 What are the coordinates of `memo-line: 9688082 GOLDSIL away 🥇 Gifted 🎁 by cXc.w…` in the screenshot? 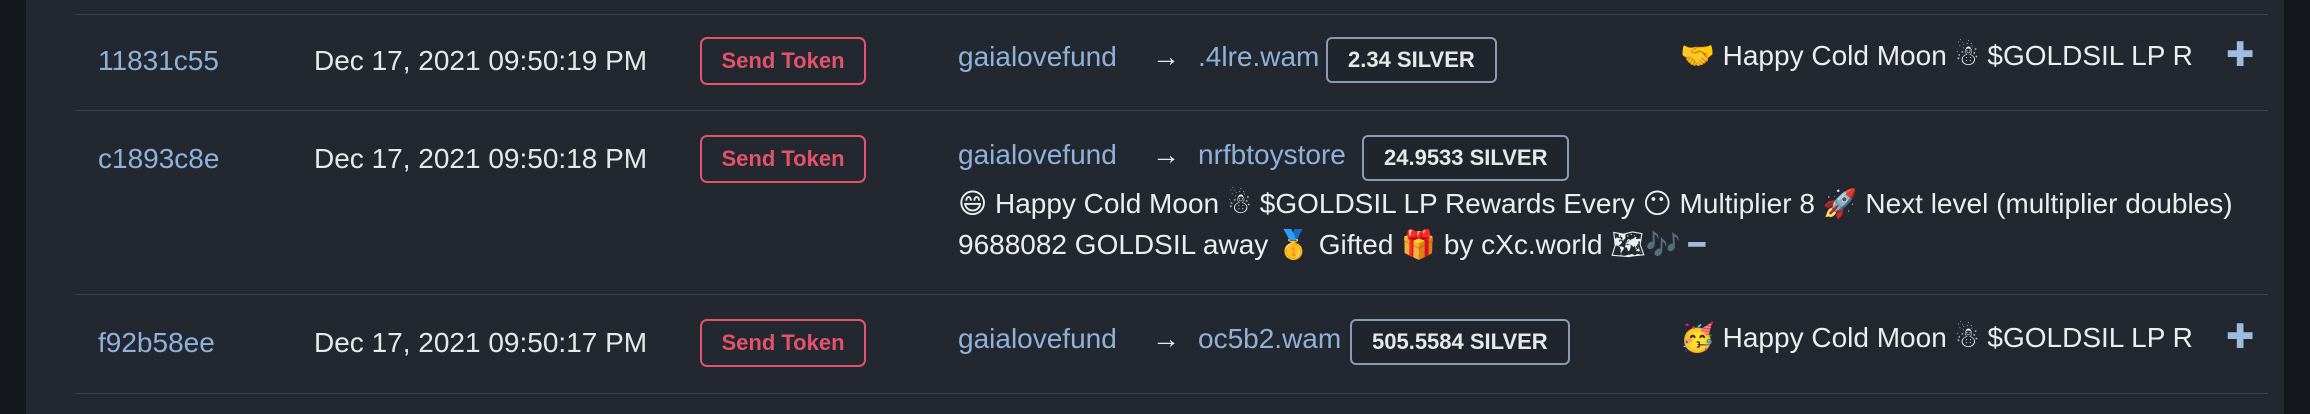 It's located at (1332, 244).